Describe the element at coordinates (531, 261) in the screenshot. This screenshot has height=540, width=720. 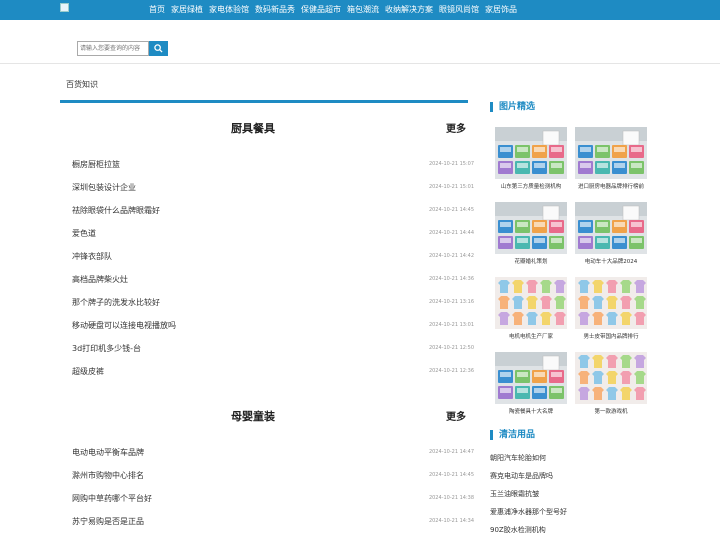
I see `picture-caption: 花瓣婚礼策划` at that location.